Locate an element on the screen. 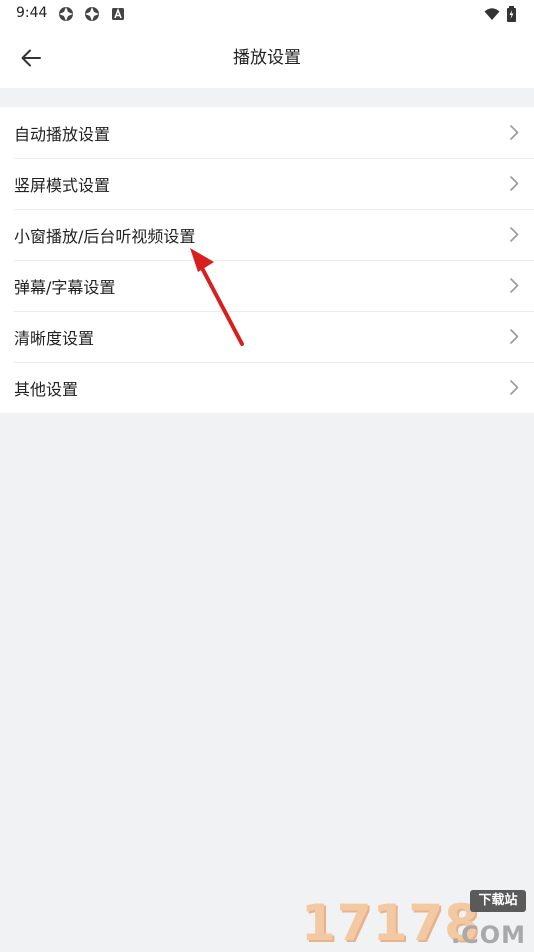  settings-item-portrait-mode: 竖屏模式设置 is located at coordinates (267, 183).